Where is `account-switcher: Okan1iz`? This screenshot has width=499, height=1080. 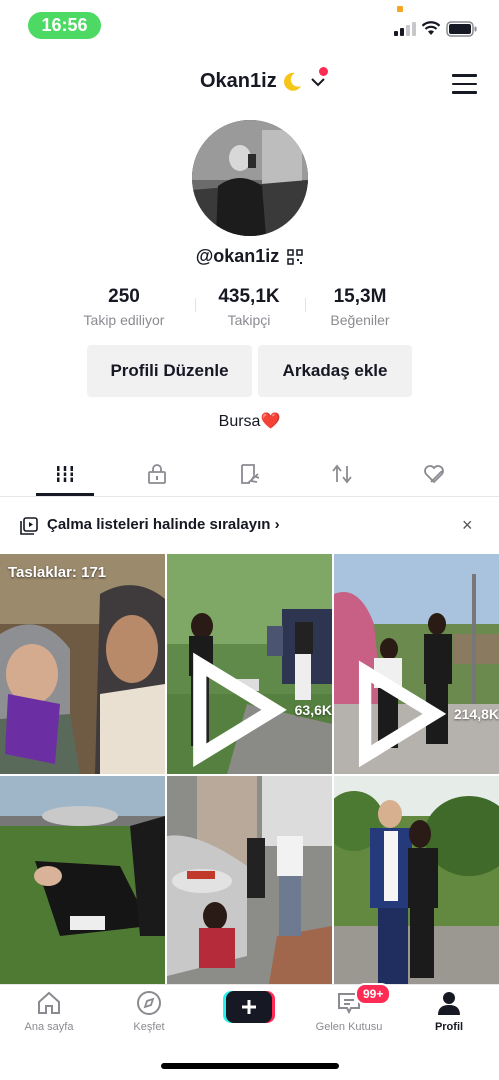 account-switcher: Okan1iz is located at coordinates (262, 81).